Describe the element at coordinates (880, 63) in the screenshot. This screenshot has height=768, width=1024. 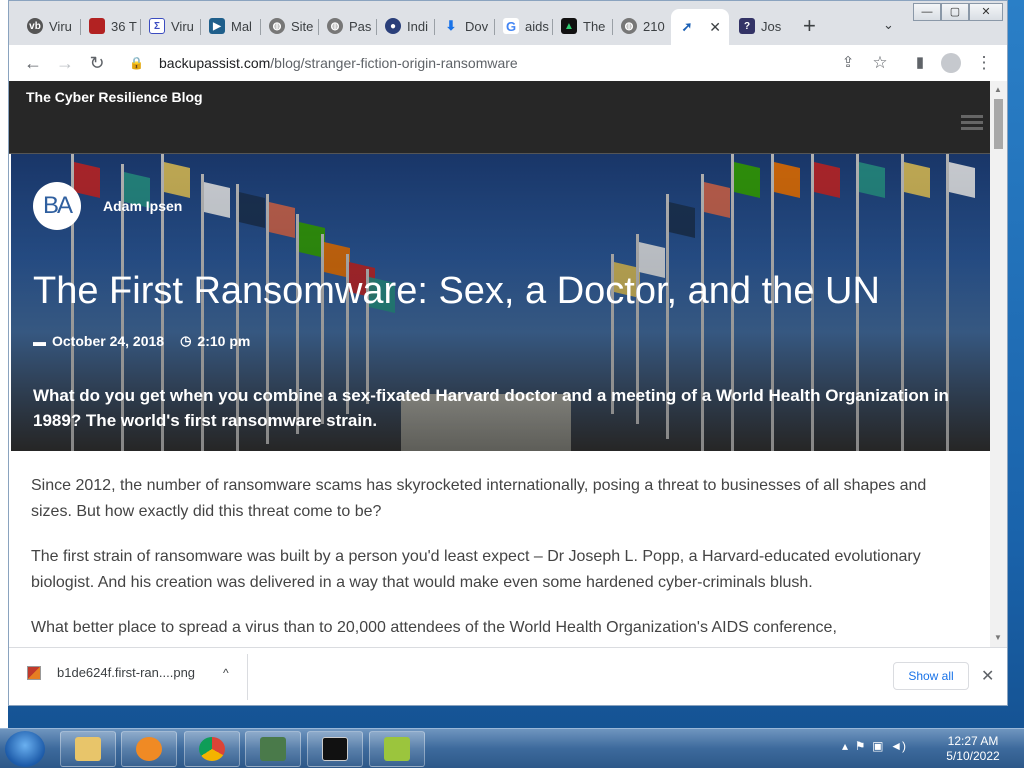
I see `bookmark-star-icon: ☆` at that location.